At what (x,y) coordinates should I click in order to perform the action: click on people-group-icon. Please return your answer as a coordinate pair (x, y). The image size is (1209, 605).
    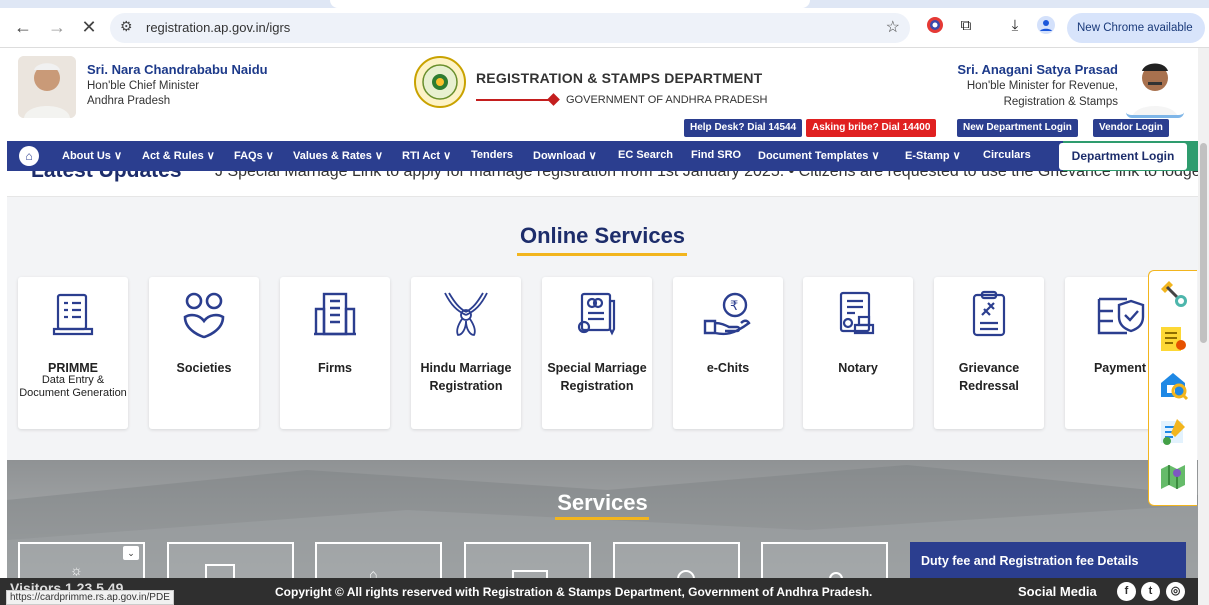
    Looking at the image, I should click on (204, 315).